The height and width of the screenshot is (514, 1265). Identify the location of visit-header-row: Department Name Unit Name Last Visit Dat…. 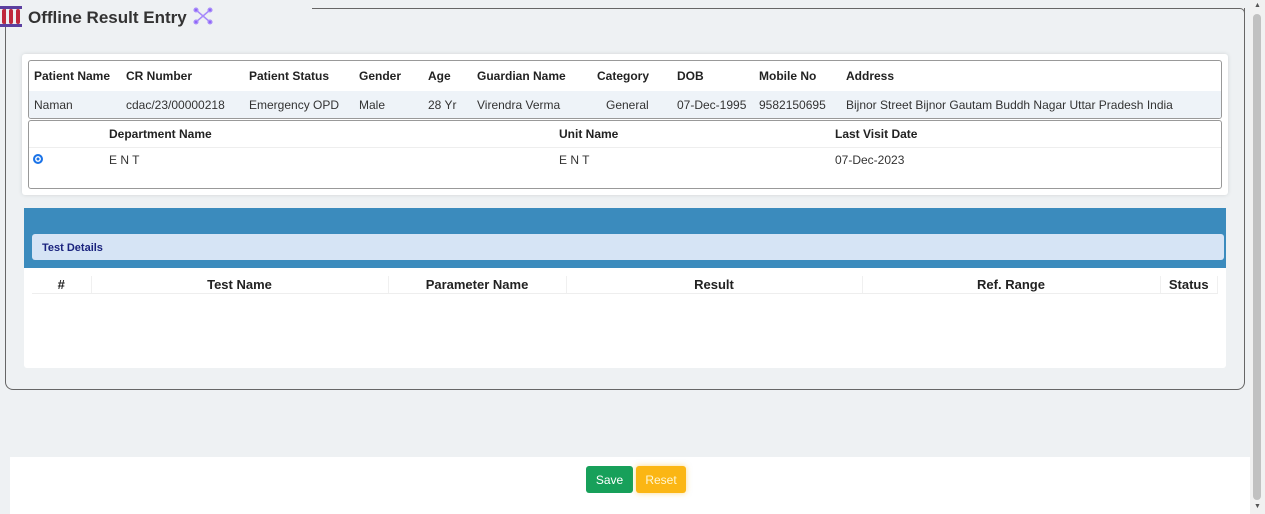
(625, 134).